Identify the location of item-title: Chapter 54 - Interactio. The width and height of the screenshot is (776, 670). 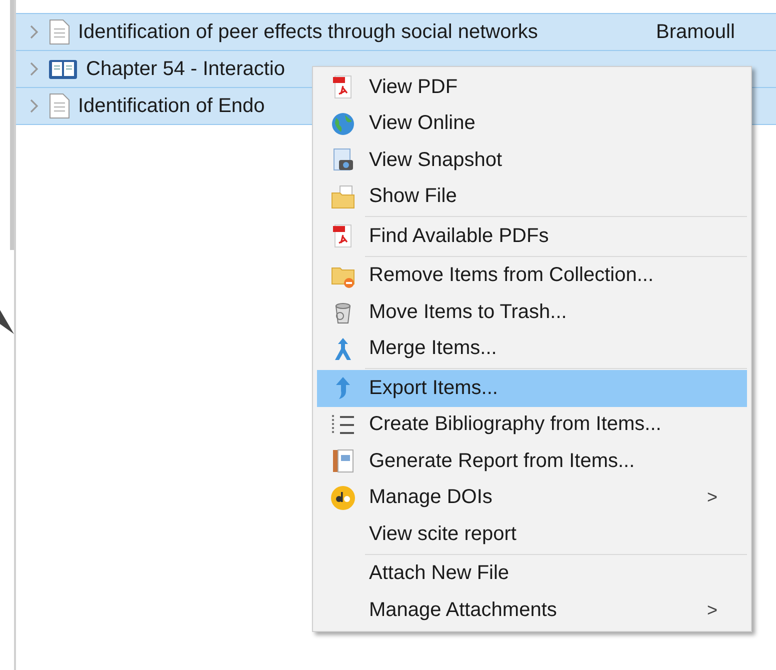
(186, 69).